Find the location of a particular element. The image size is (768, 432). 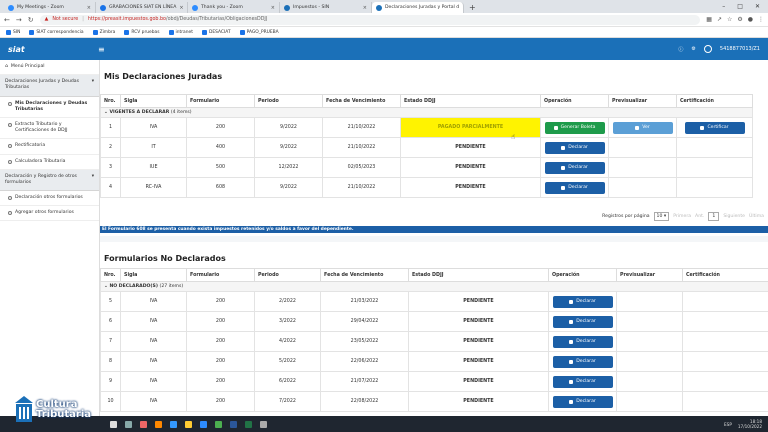

sidebar-item: Declaración otros formularios is located at coordinates (49, 199).